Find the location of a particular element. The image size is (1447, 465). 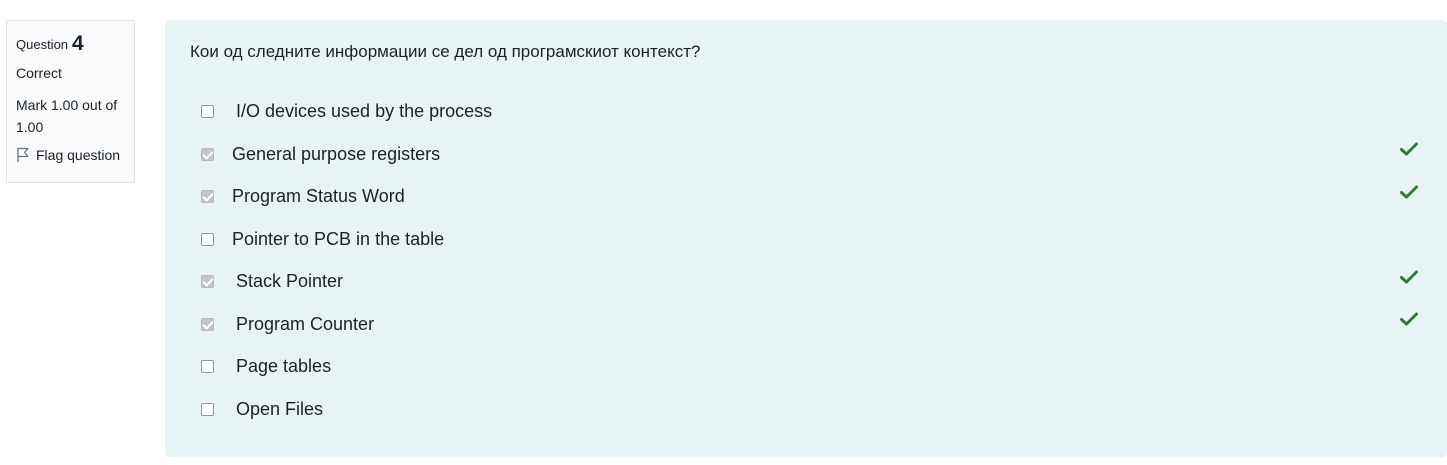

flag-question-link: Flag question is located at coordinates (70, 155).